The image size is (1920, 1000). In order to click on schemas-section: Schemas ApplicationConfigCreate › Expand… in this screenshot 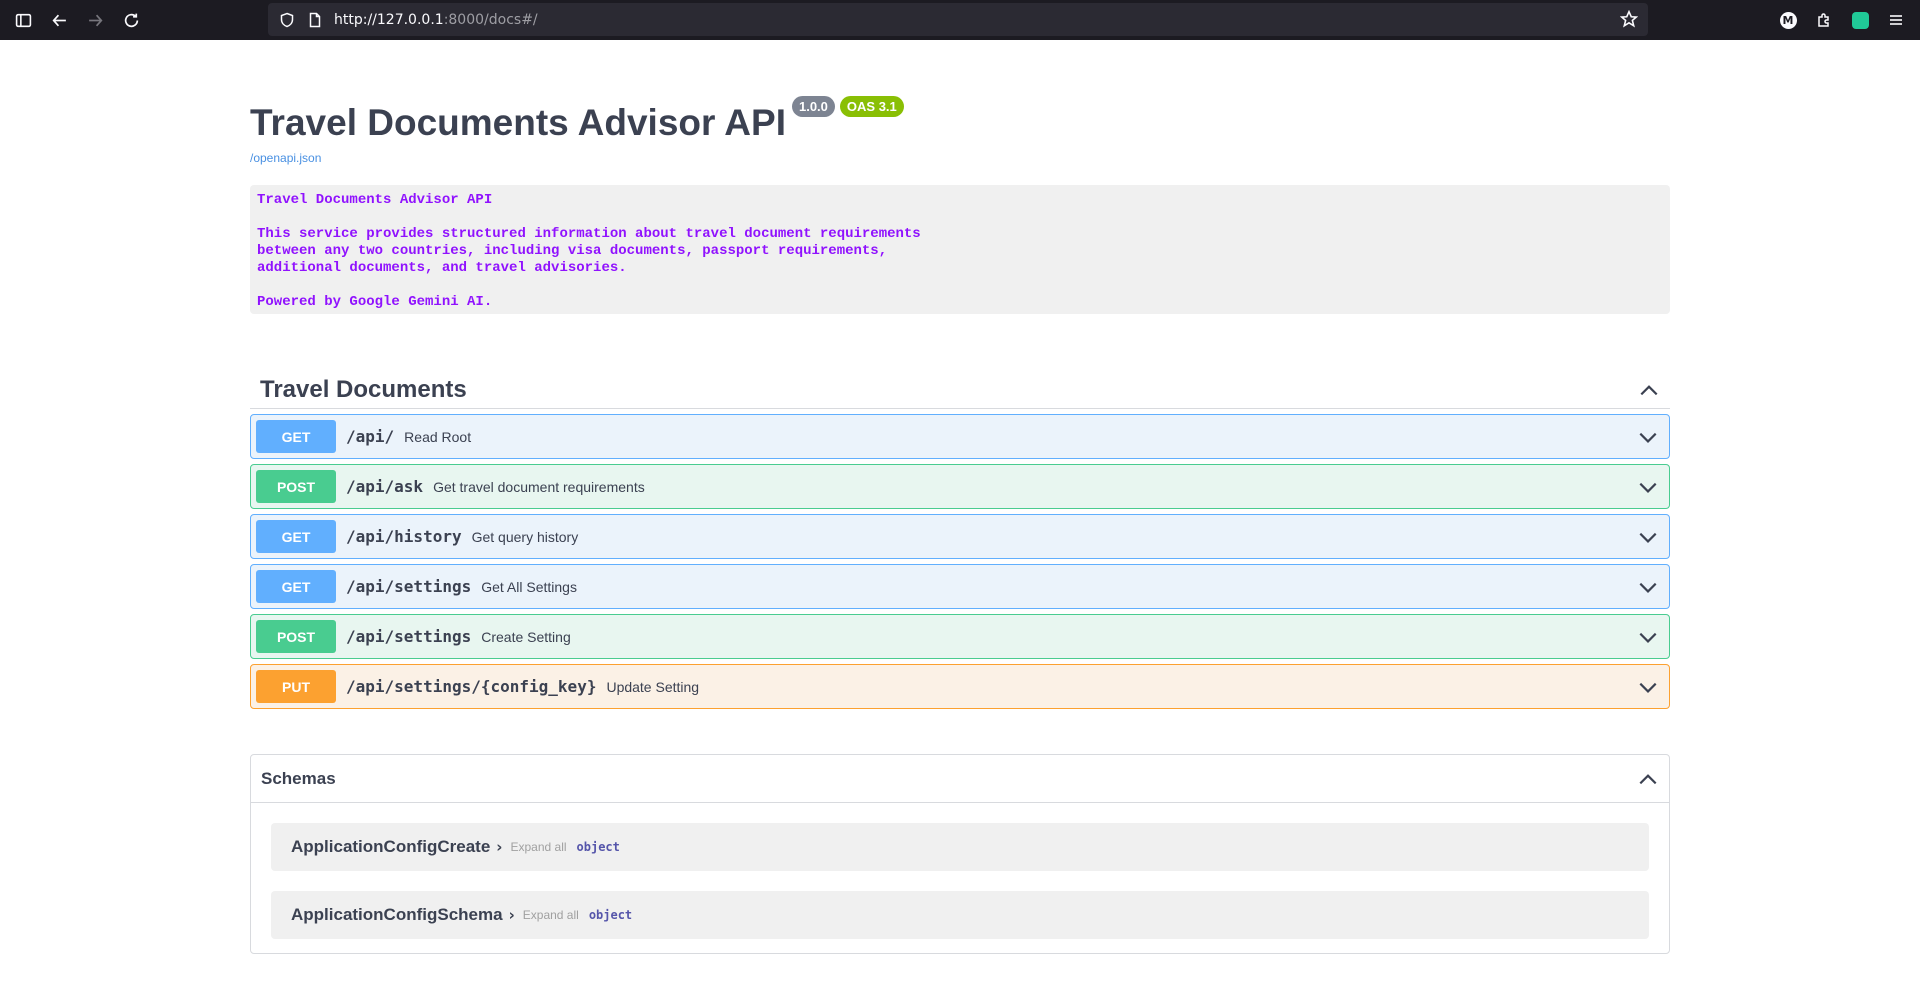, I will do `click(960, 854)`.